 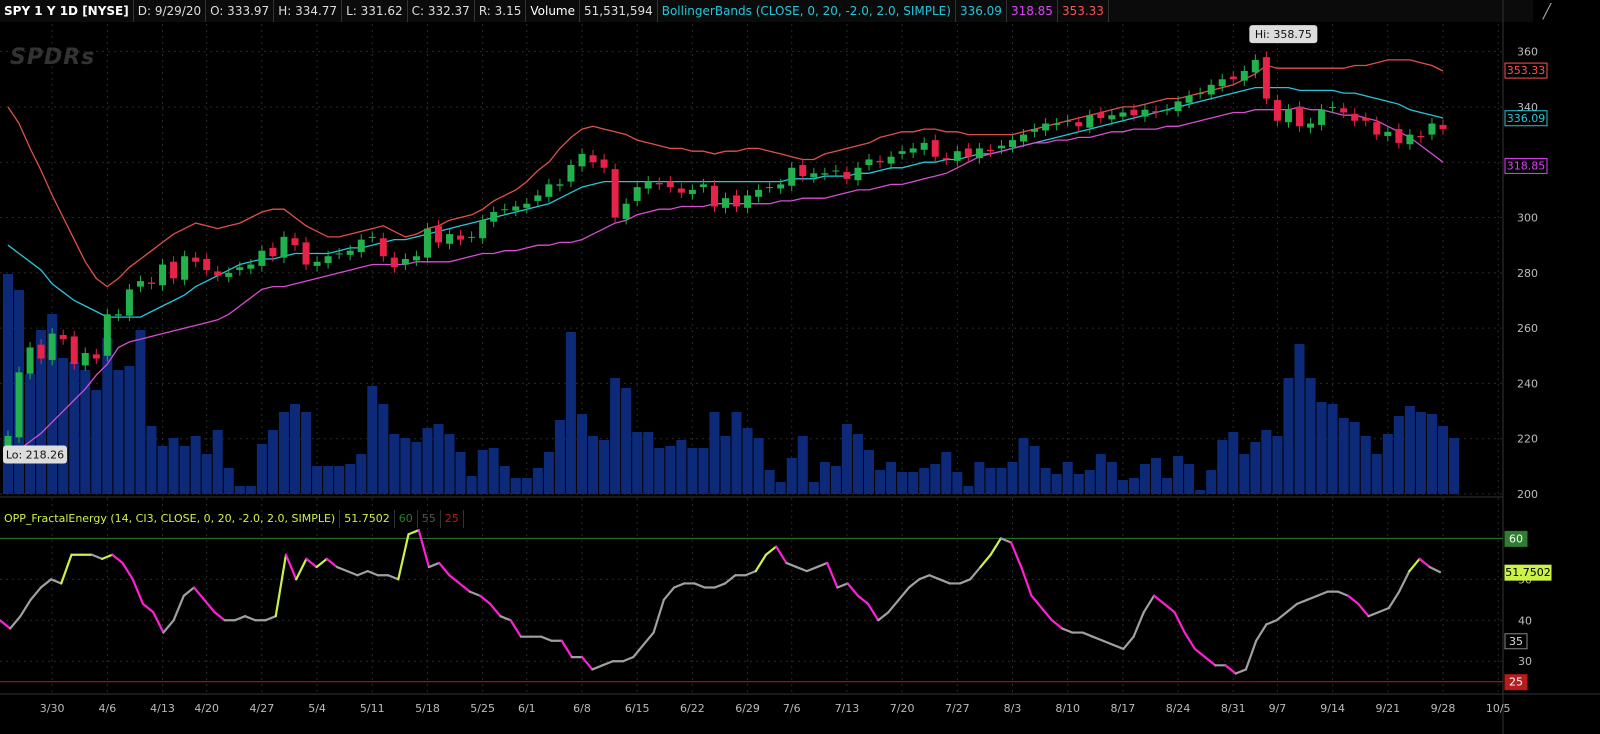 What do you see at coordinates (527, 708) in the screenshot?
I see `x-tick-label: 6/1` at bounding box center [527, 708].